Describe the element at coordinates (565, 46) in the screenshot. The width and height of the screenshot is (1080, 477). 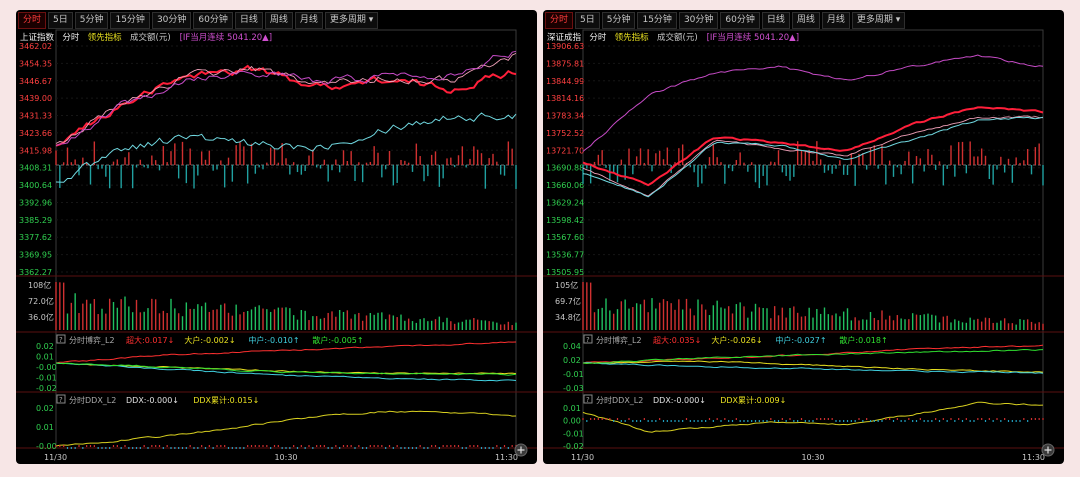
I see `price-axis-tick: 13906.63` at that location.